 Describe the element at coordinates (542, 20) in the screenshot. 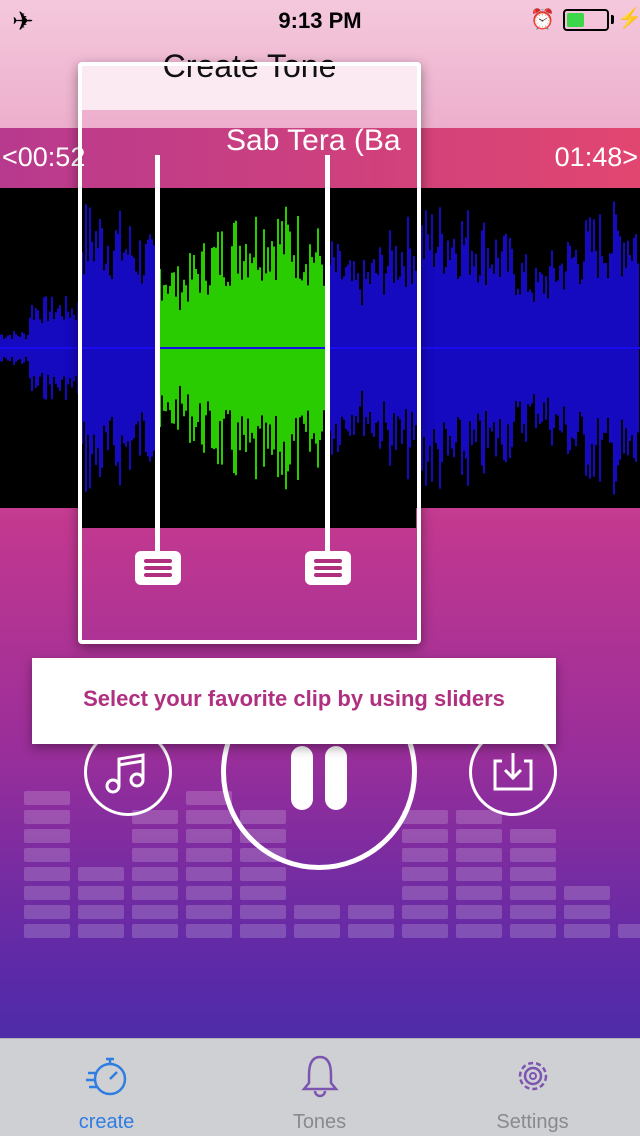

I see `alarm-icon: ⏰` at that location.